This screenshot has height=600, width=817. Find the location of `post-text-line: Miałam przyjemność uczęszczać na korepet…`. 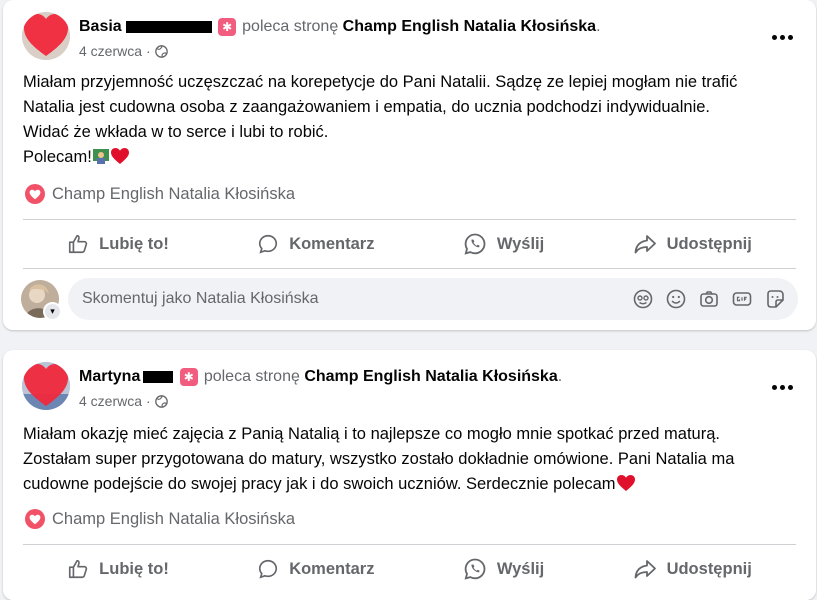

post-text-line: Miałam przyjemność uczęszczać na korepet… is located at coordinates (380, 82).